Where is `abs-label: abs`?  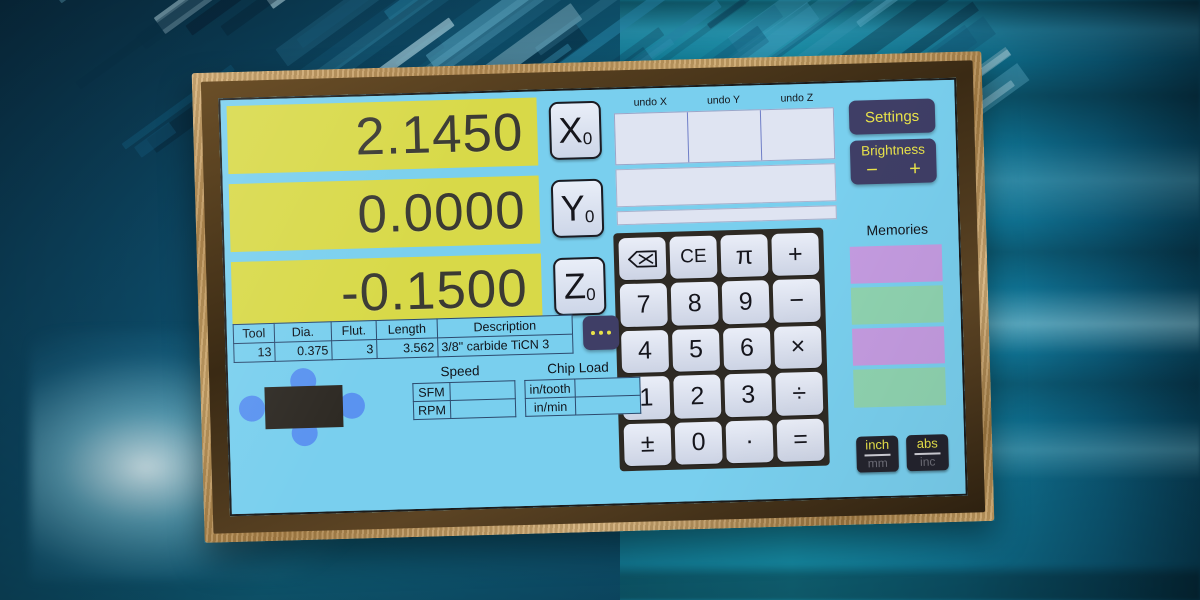 abs-label: abs is located at coordinates (927, 443).